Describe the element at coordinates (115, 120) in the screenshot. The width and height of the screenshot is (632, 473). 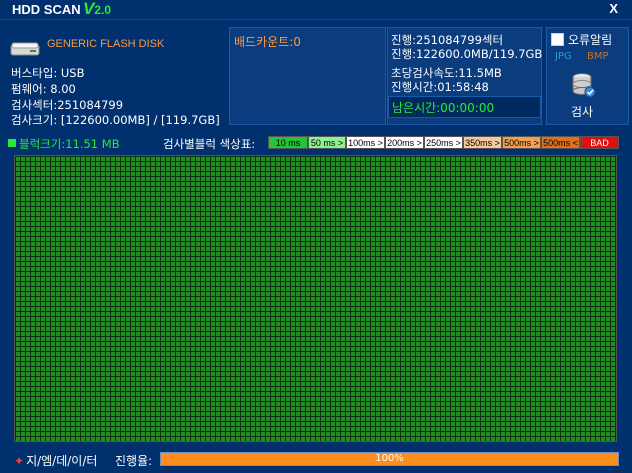
I see `scan-size: 검사크기: [122600.00MB] / [119.7GB]` at that location.